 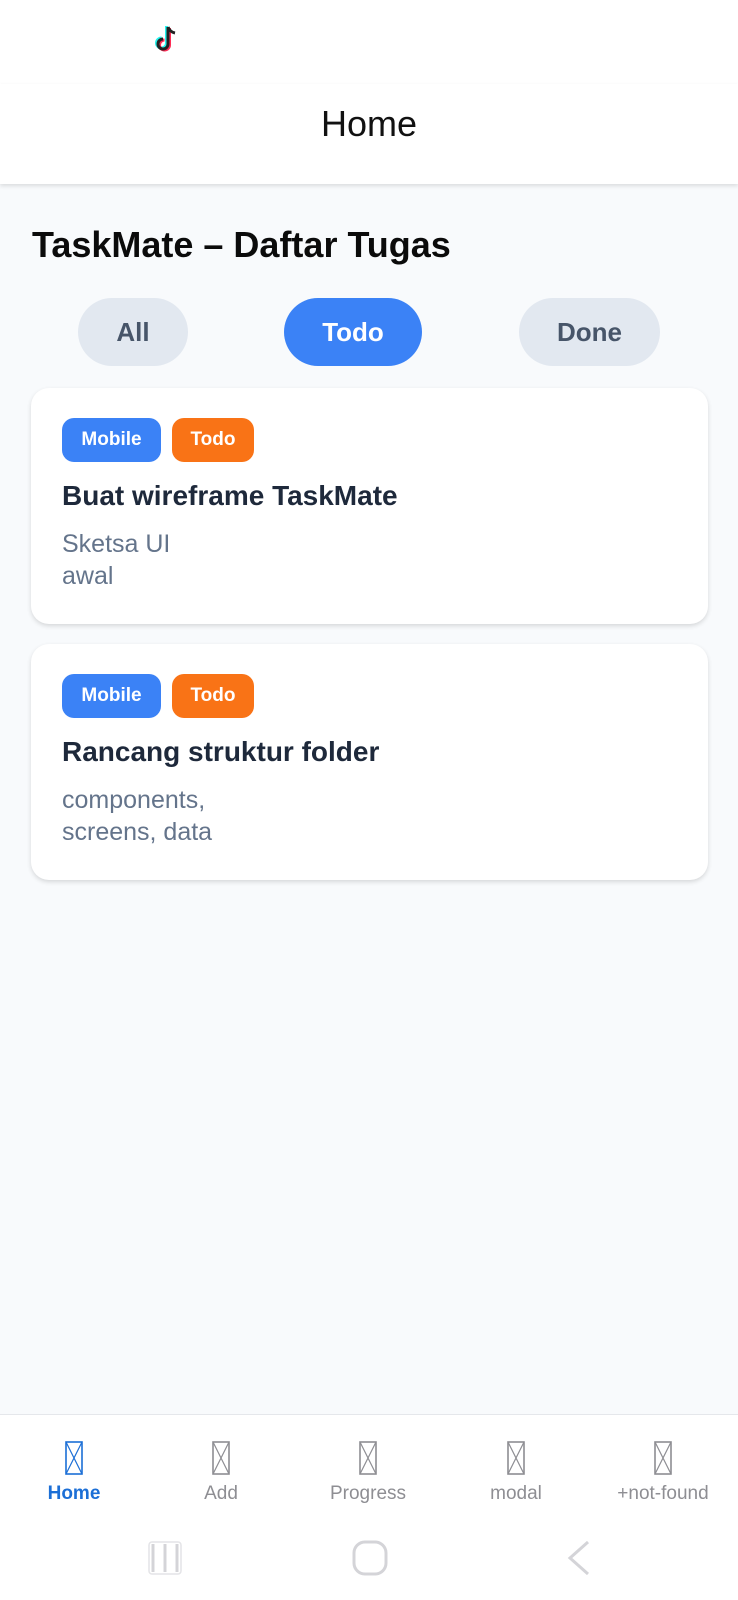 I want to click on tab-label: Progress, so click(x=368, y=1493).